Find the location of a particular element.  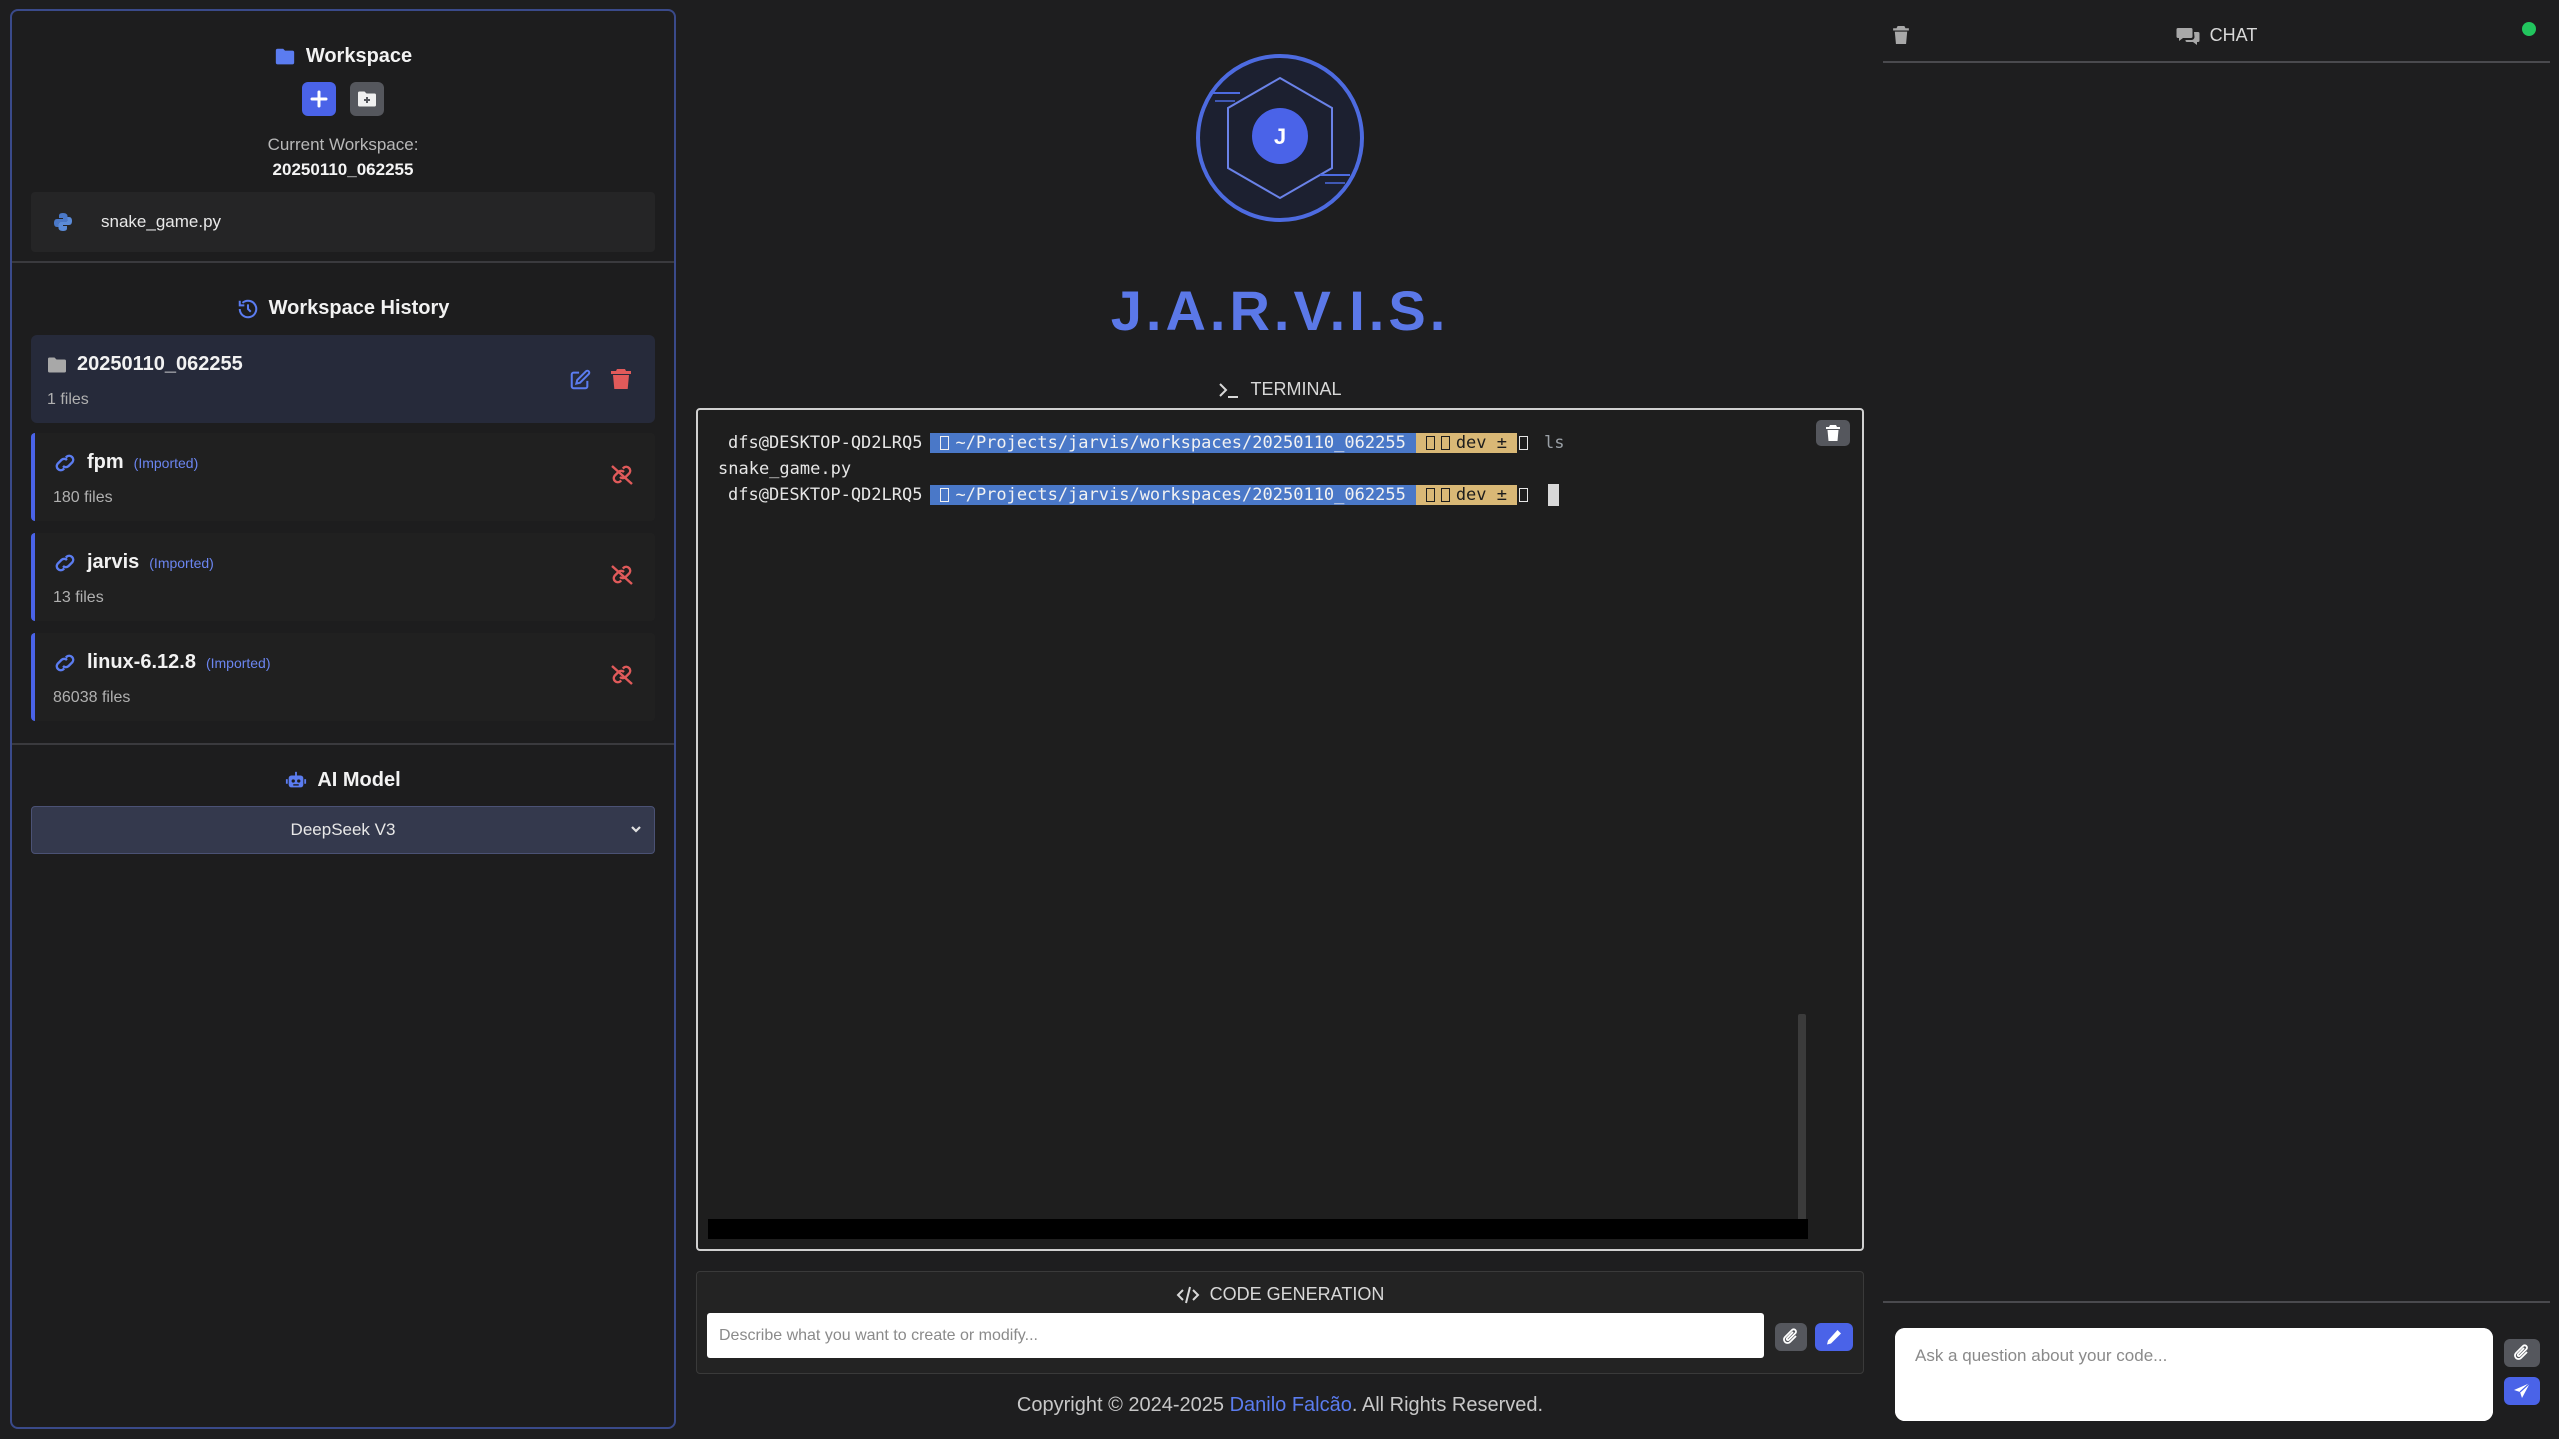

code-generation-label: CODE GENERATION is located at coordinates (1280, 1294).